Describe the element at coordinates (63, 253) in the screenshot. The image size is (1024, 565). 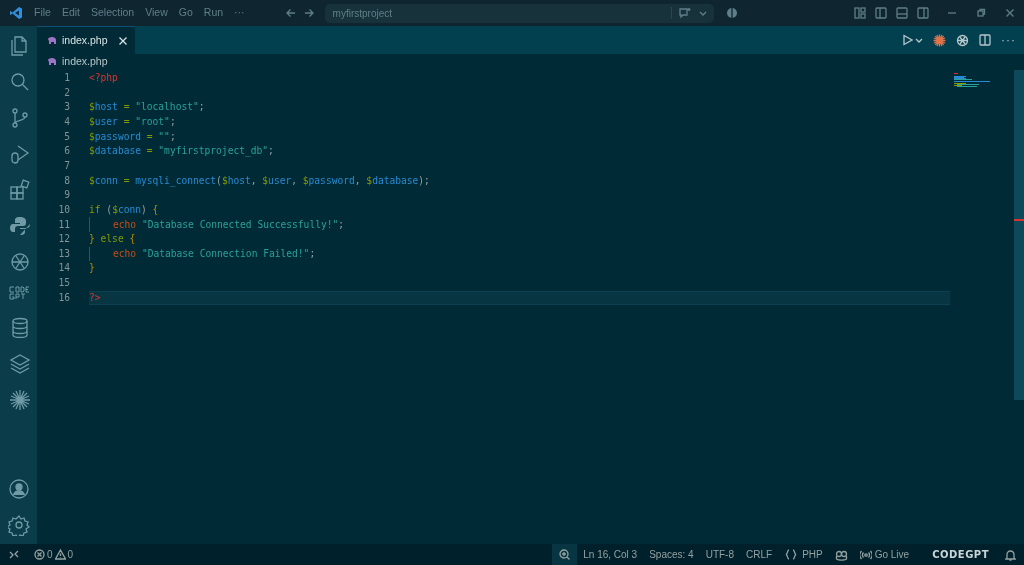
I see `line-number: 13` at that location.